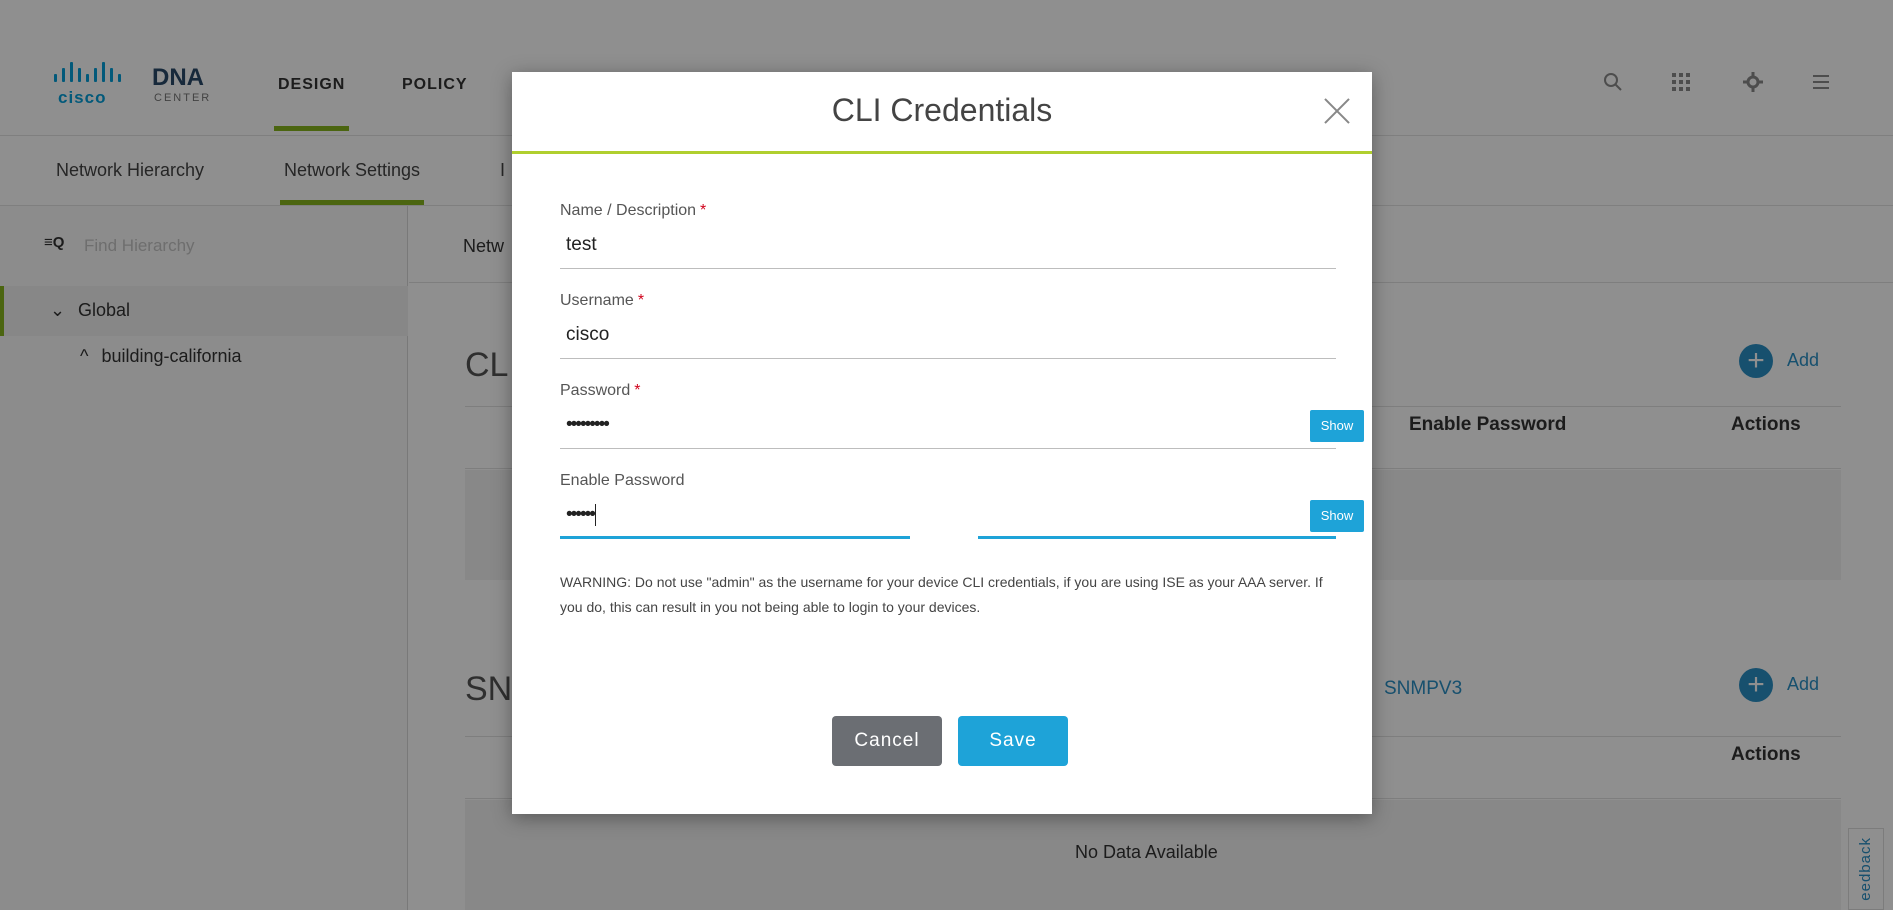  What do you see at coordinates (600, 390) in the screenshot?
I see `field-label: Password *` at bounding box center [600, 390].